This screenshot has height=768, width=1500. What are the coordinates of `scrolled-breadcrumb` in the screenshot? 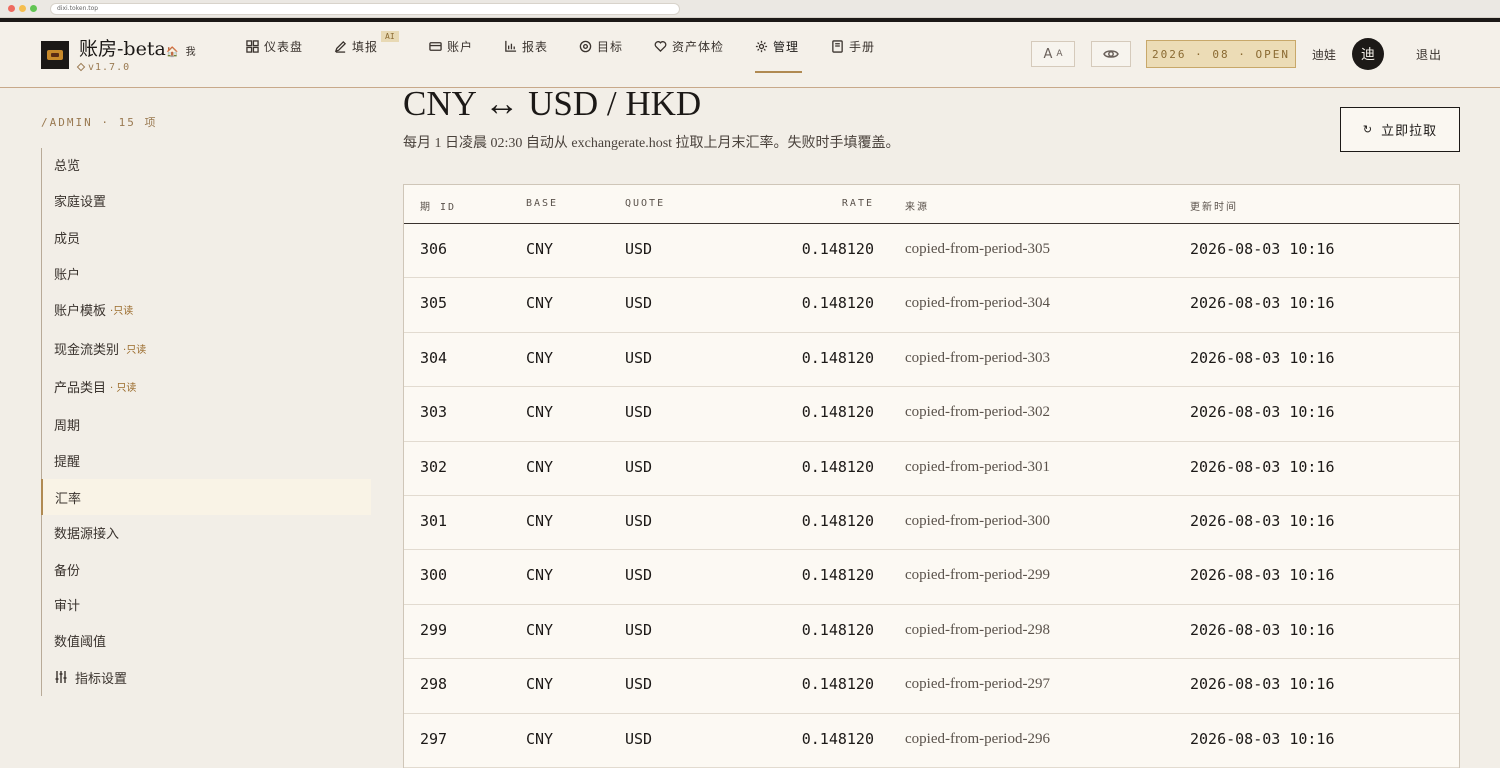 It's located at (408, 62).